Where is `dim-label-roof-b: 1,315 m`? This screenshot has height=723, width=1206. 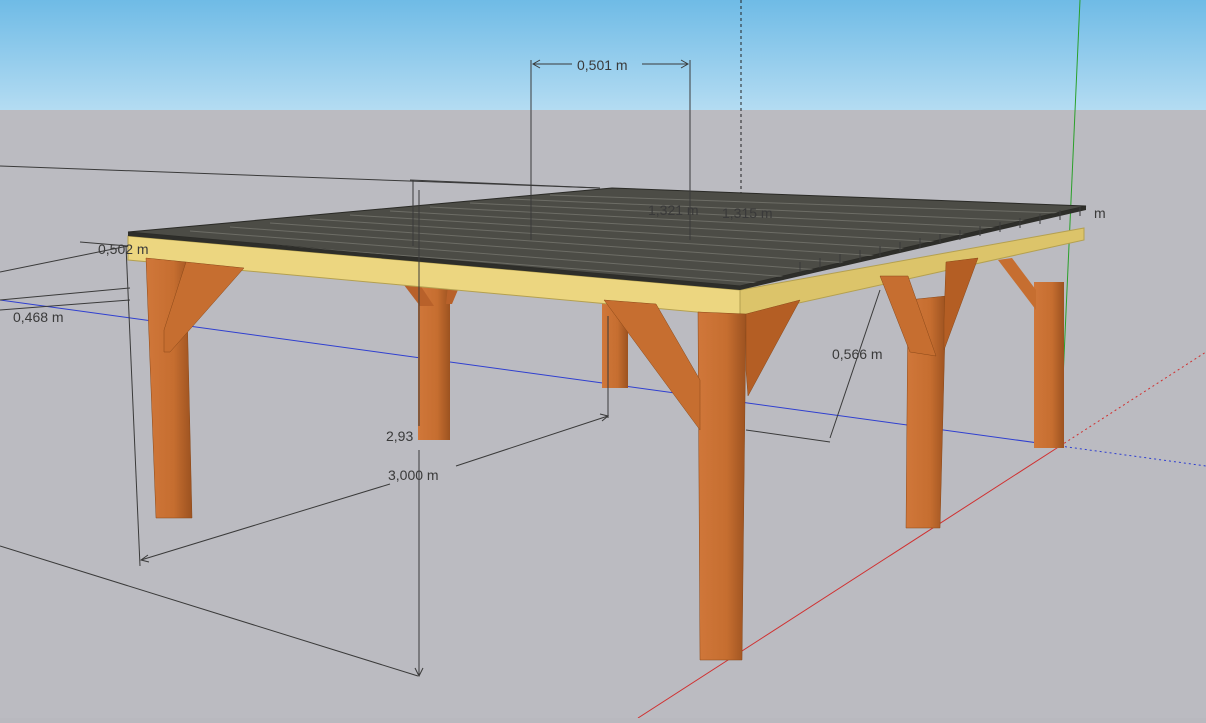 dim-label-roof-b: 1,315 m is located at coordinates (747, 213).